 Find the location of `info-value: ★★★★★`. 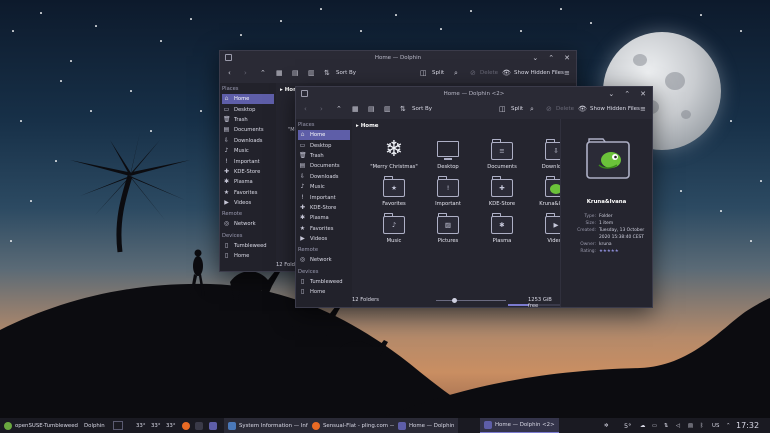

info-value: ★★★★★ is located at coordinates (623, 251).